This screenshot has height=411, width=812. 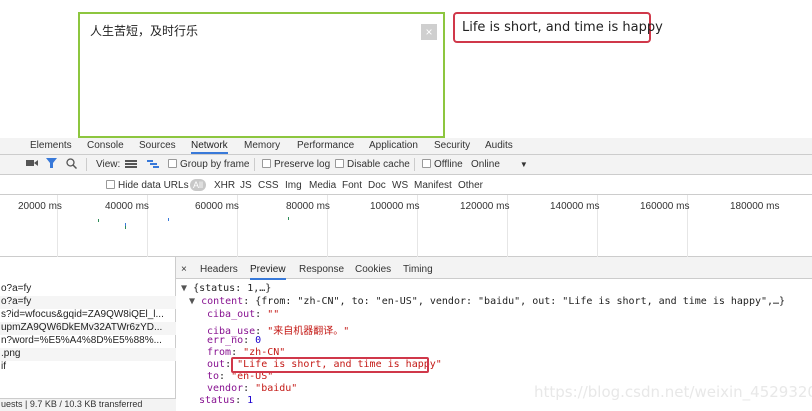 What do you see at coordinates (252, 388) in the screenshot?
I see `preview-field-row: vendor: "baidu"` at bounding box center [252, 388].